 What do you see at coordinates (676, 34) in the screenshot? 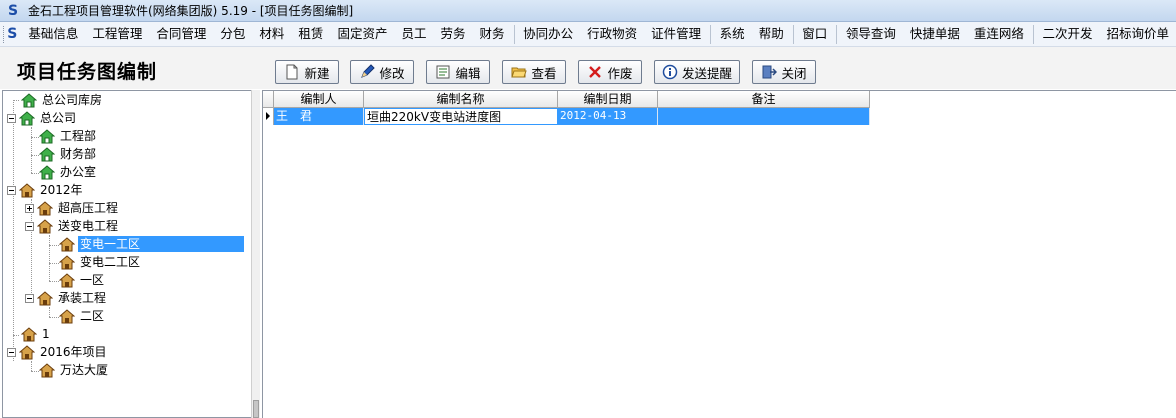
I see `menu-certificates: 证件管理` at bounding box center [676, 34].